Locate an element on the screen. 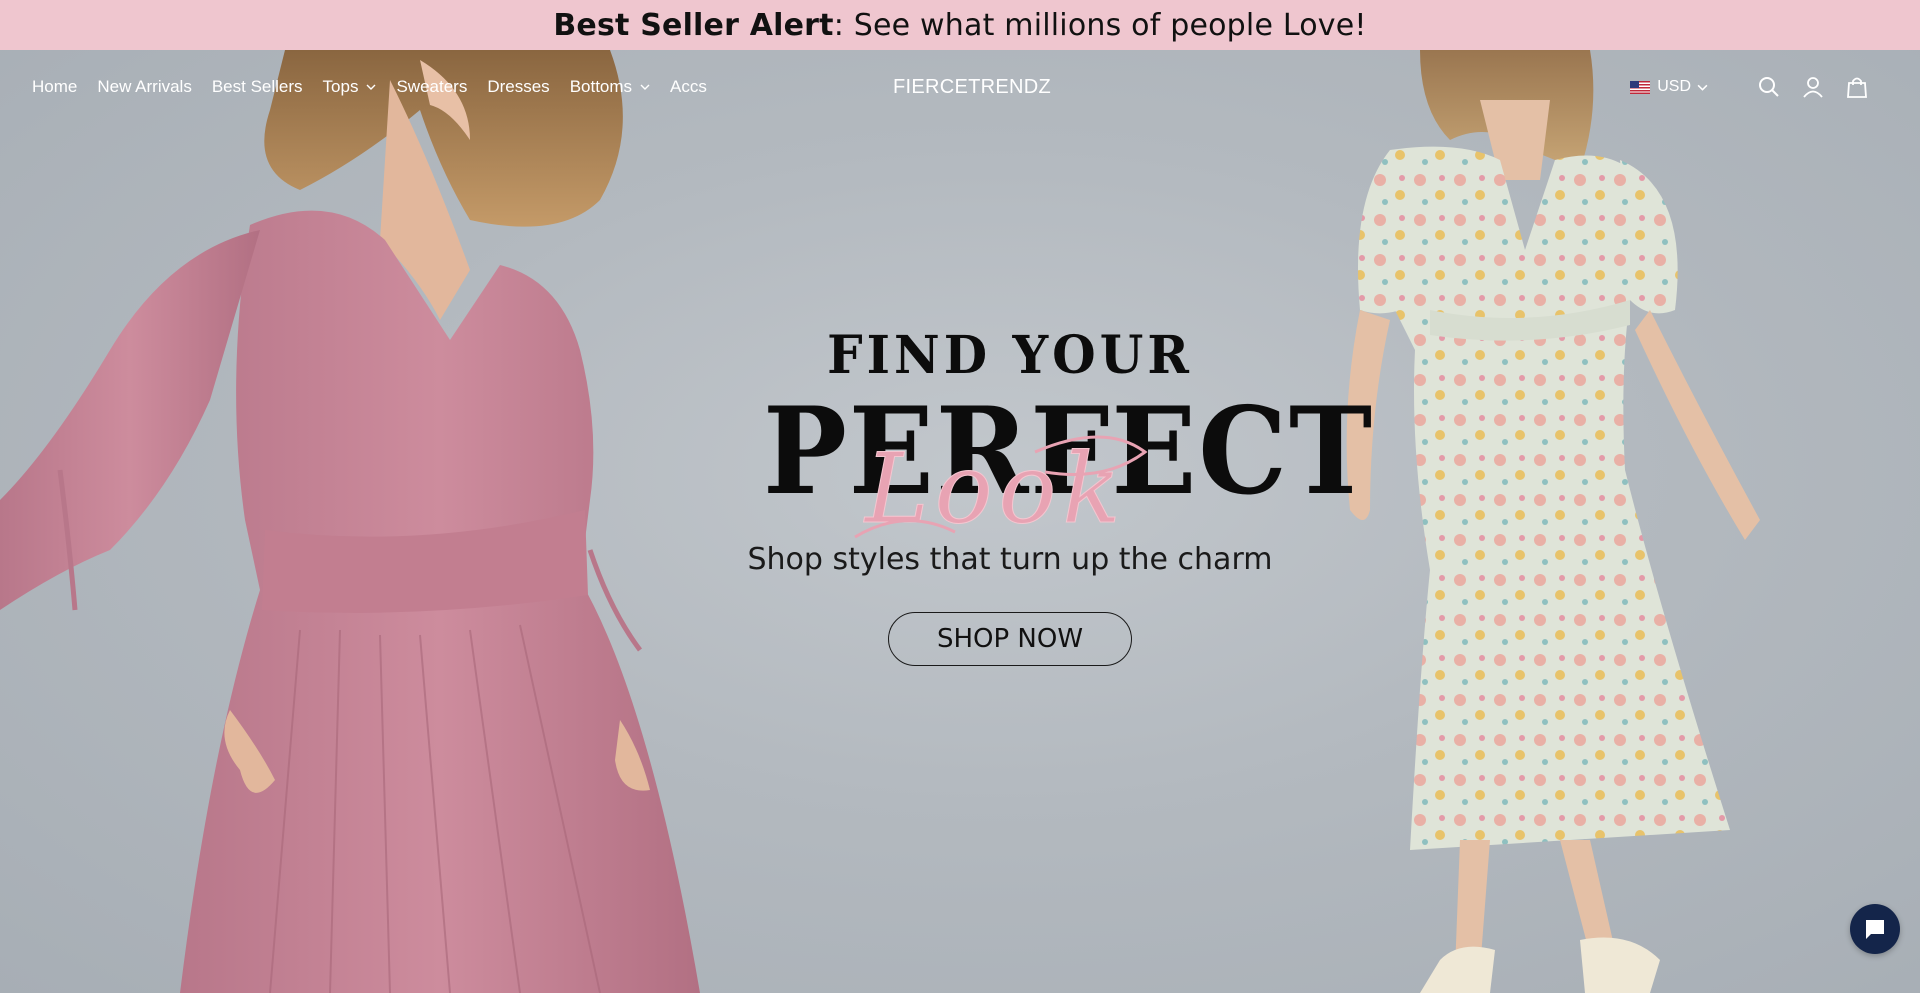  nav-best-sellers-label: Best Sellers is located at coordinates (257, 86).